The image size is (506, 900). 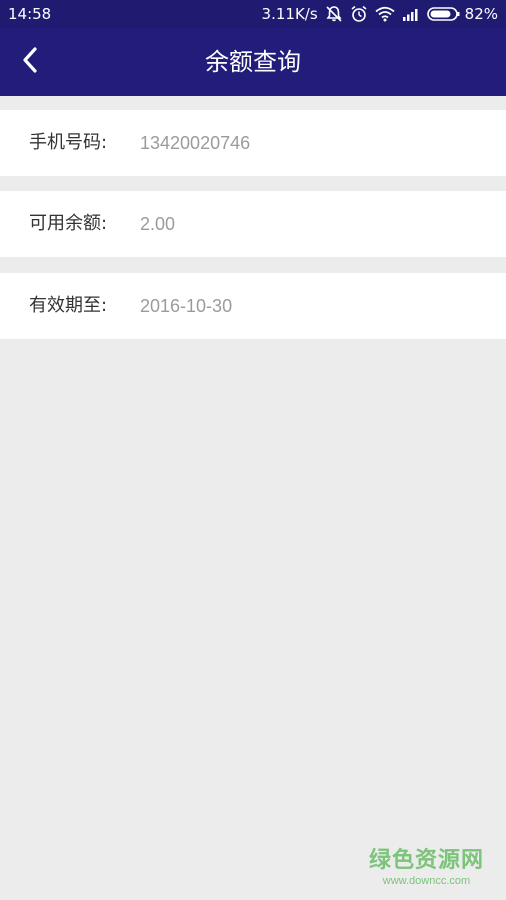 I want to click on battery-indicator: 82%, so click(x=462, y=14).